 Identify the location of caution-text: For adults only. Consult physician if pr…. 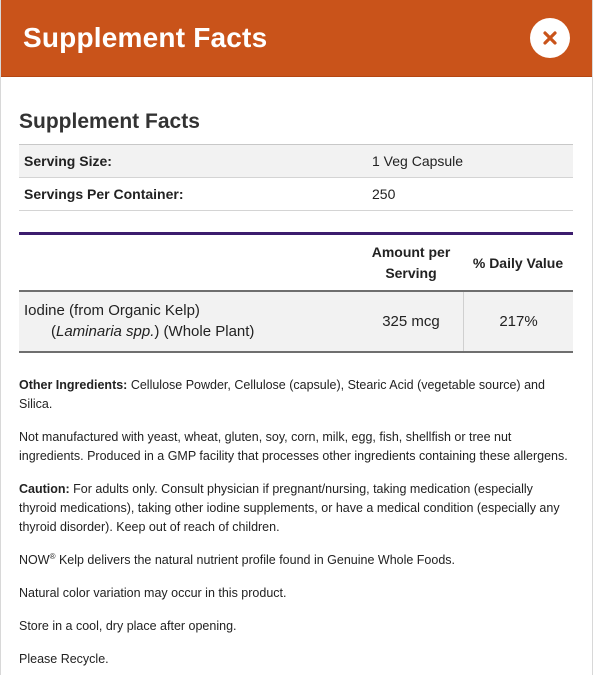
(289, 508).